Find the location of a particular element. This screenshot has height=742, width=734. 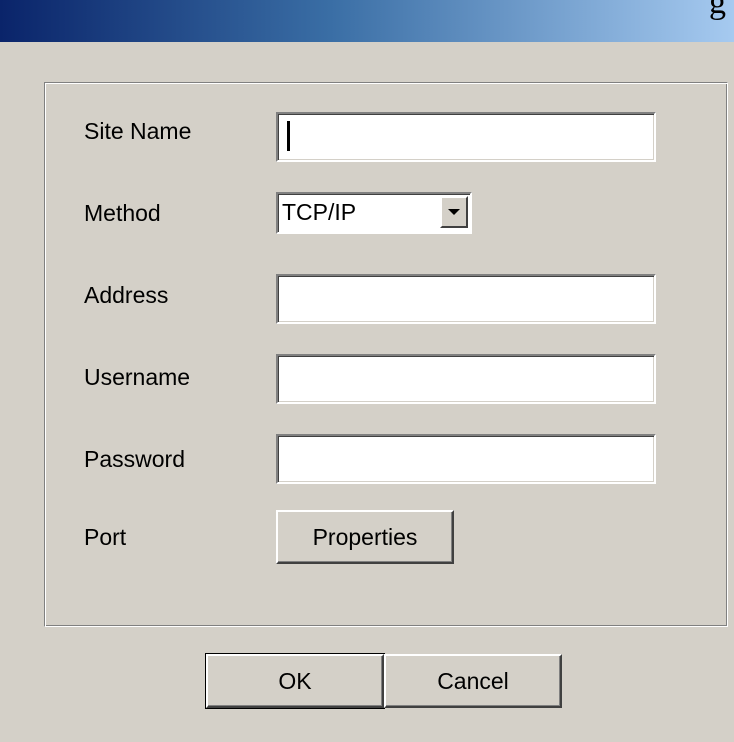

window-title: g is located at coordinates (717, 10).